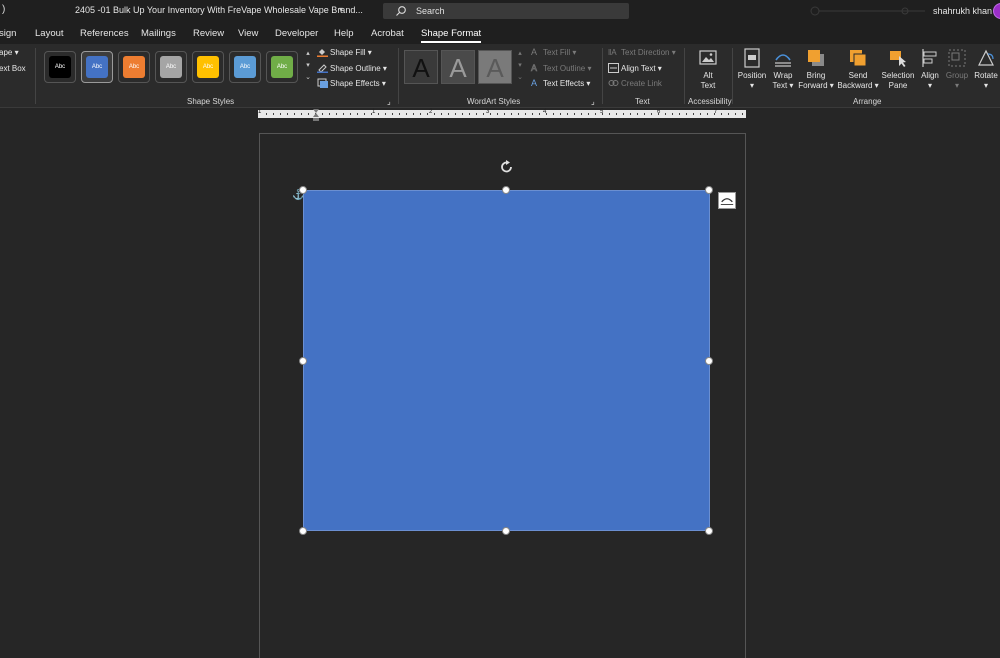 Image resolution: width=1000 pixels, height=658 pixels. I want to click on svg-text: ‖A, so click(612, 52).